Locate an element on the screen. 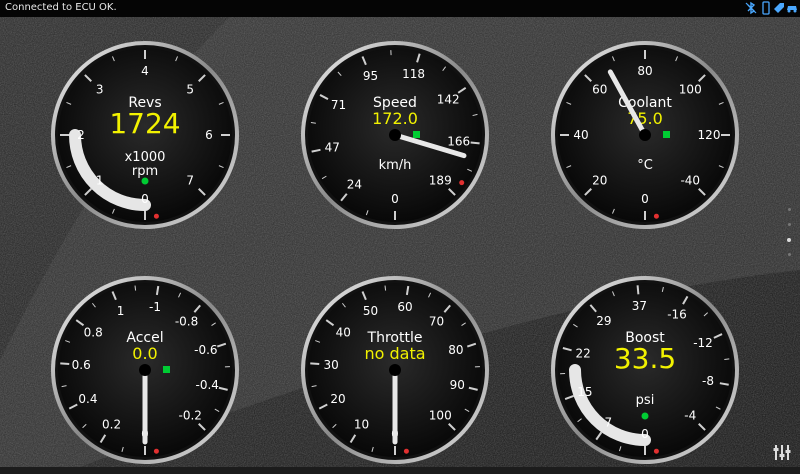 This screenshot has width=800, height=474. tick-label: 47 is located at coordinates (332, 147).